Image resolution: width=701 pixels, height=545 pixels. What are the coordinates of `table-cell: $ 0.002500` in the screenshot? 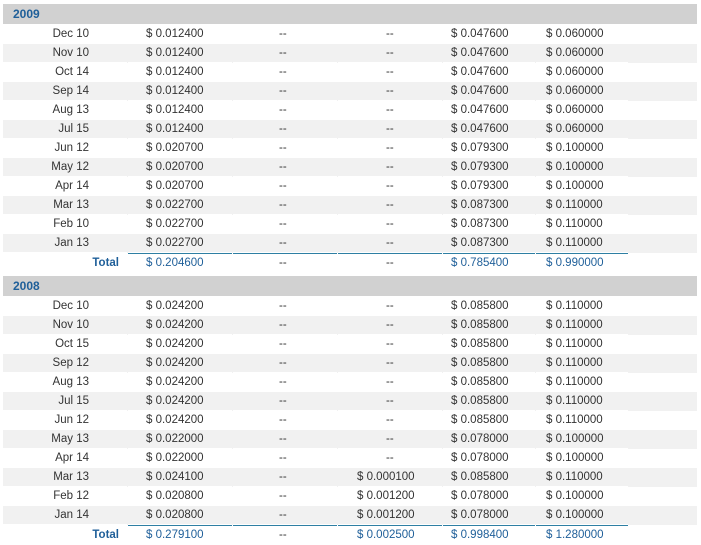 It's located at (390, 535).